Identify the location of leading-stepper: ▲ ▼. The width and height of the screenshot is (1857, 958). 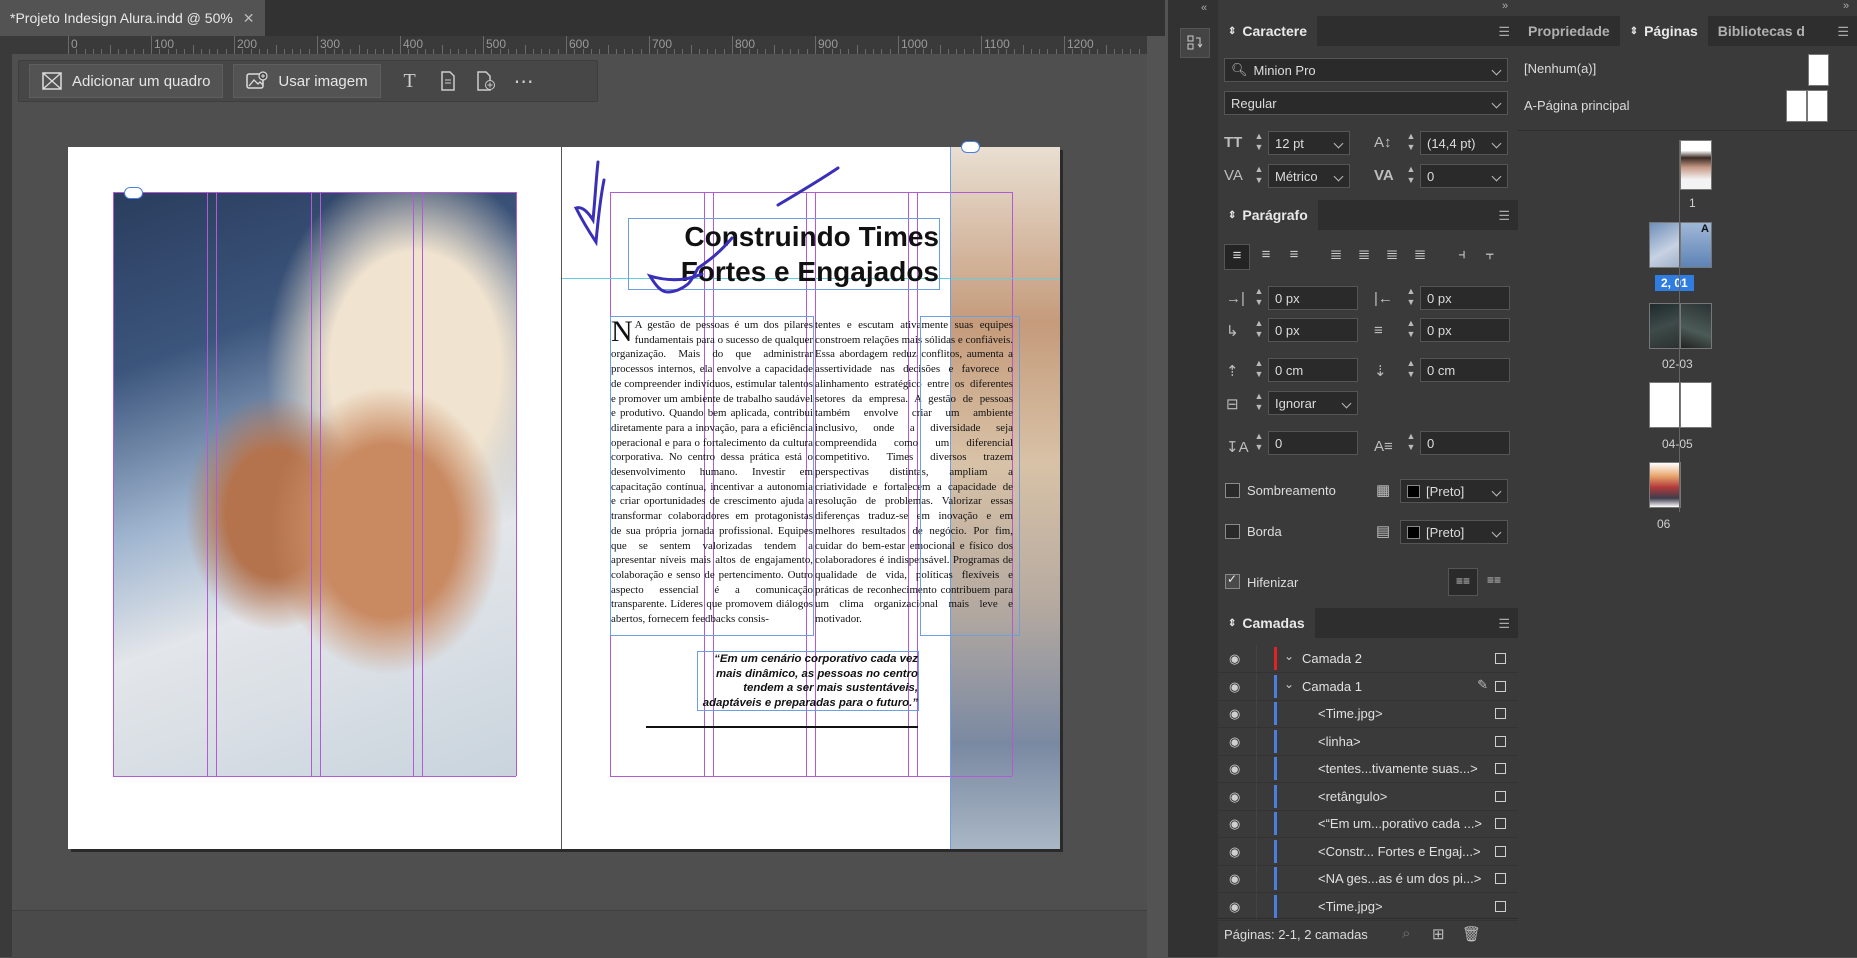
(1411, 143).